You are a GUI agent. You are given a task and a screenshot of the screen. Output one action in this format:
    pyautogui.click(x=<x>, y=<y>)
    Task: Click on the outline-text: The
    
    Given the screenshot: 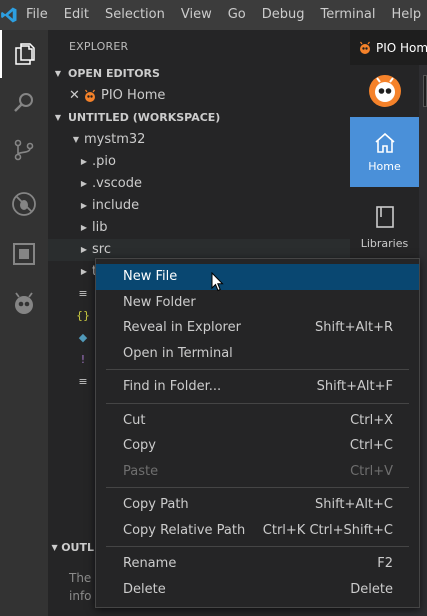 What is the action you would take?
    pyautogui.click(x=80, y=578)
    